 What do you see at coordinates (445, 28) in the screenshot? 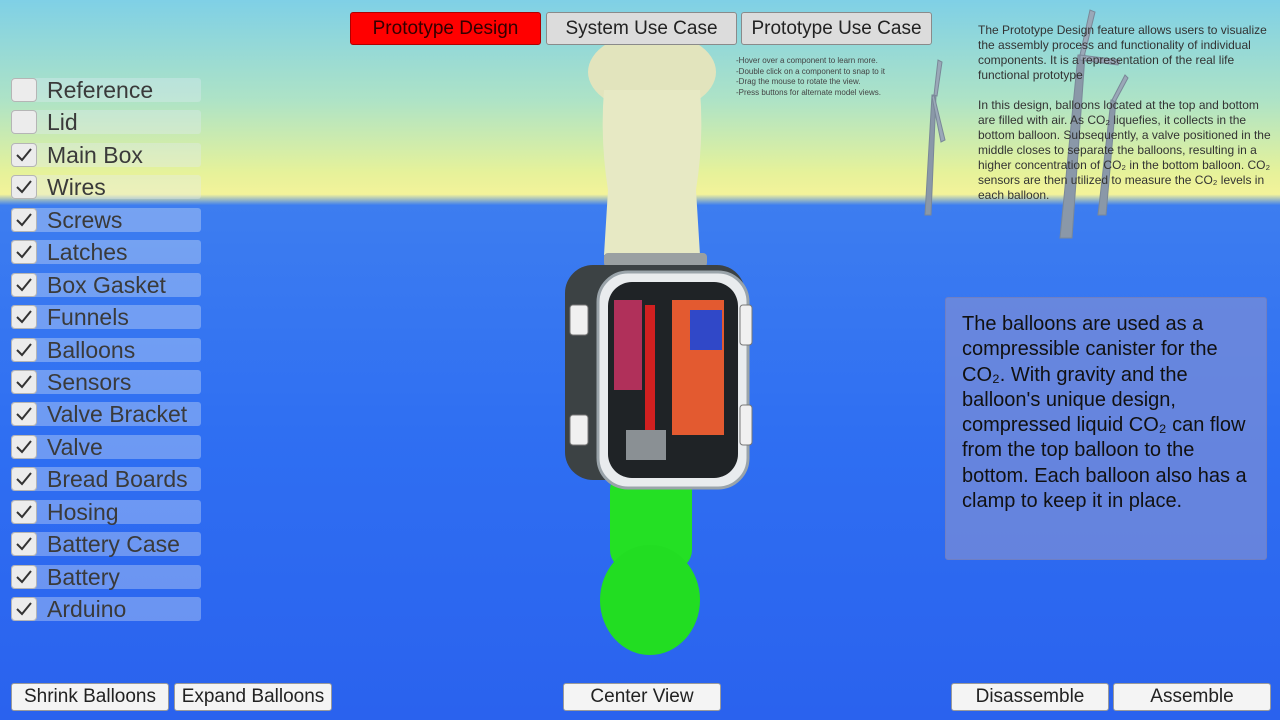
I see `tab-prototype-design: Prototype Design` at bounding box center [445, 28].